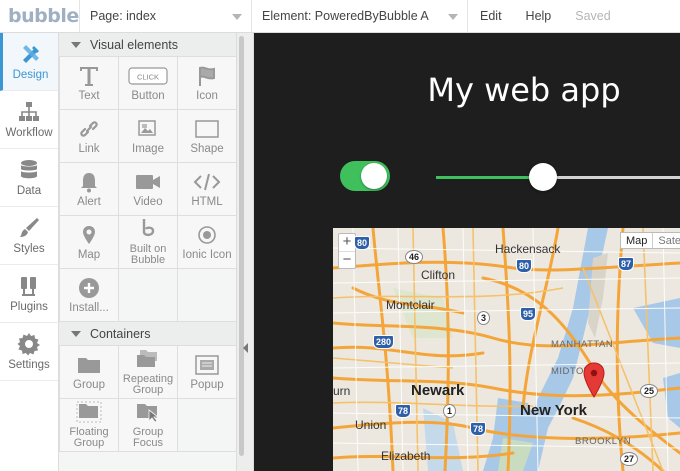 This screenshot has height=471, width=680. I want to click on palette-item-popup: Popup, so click(207, 372).